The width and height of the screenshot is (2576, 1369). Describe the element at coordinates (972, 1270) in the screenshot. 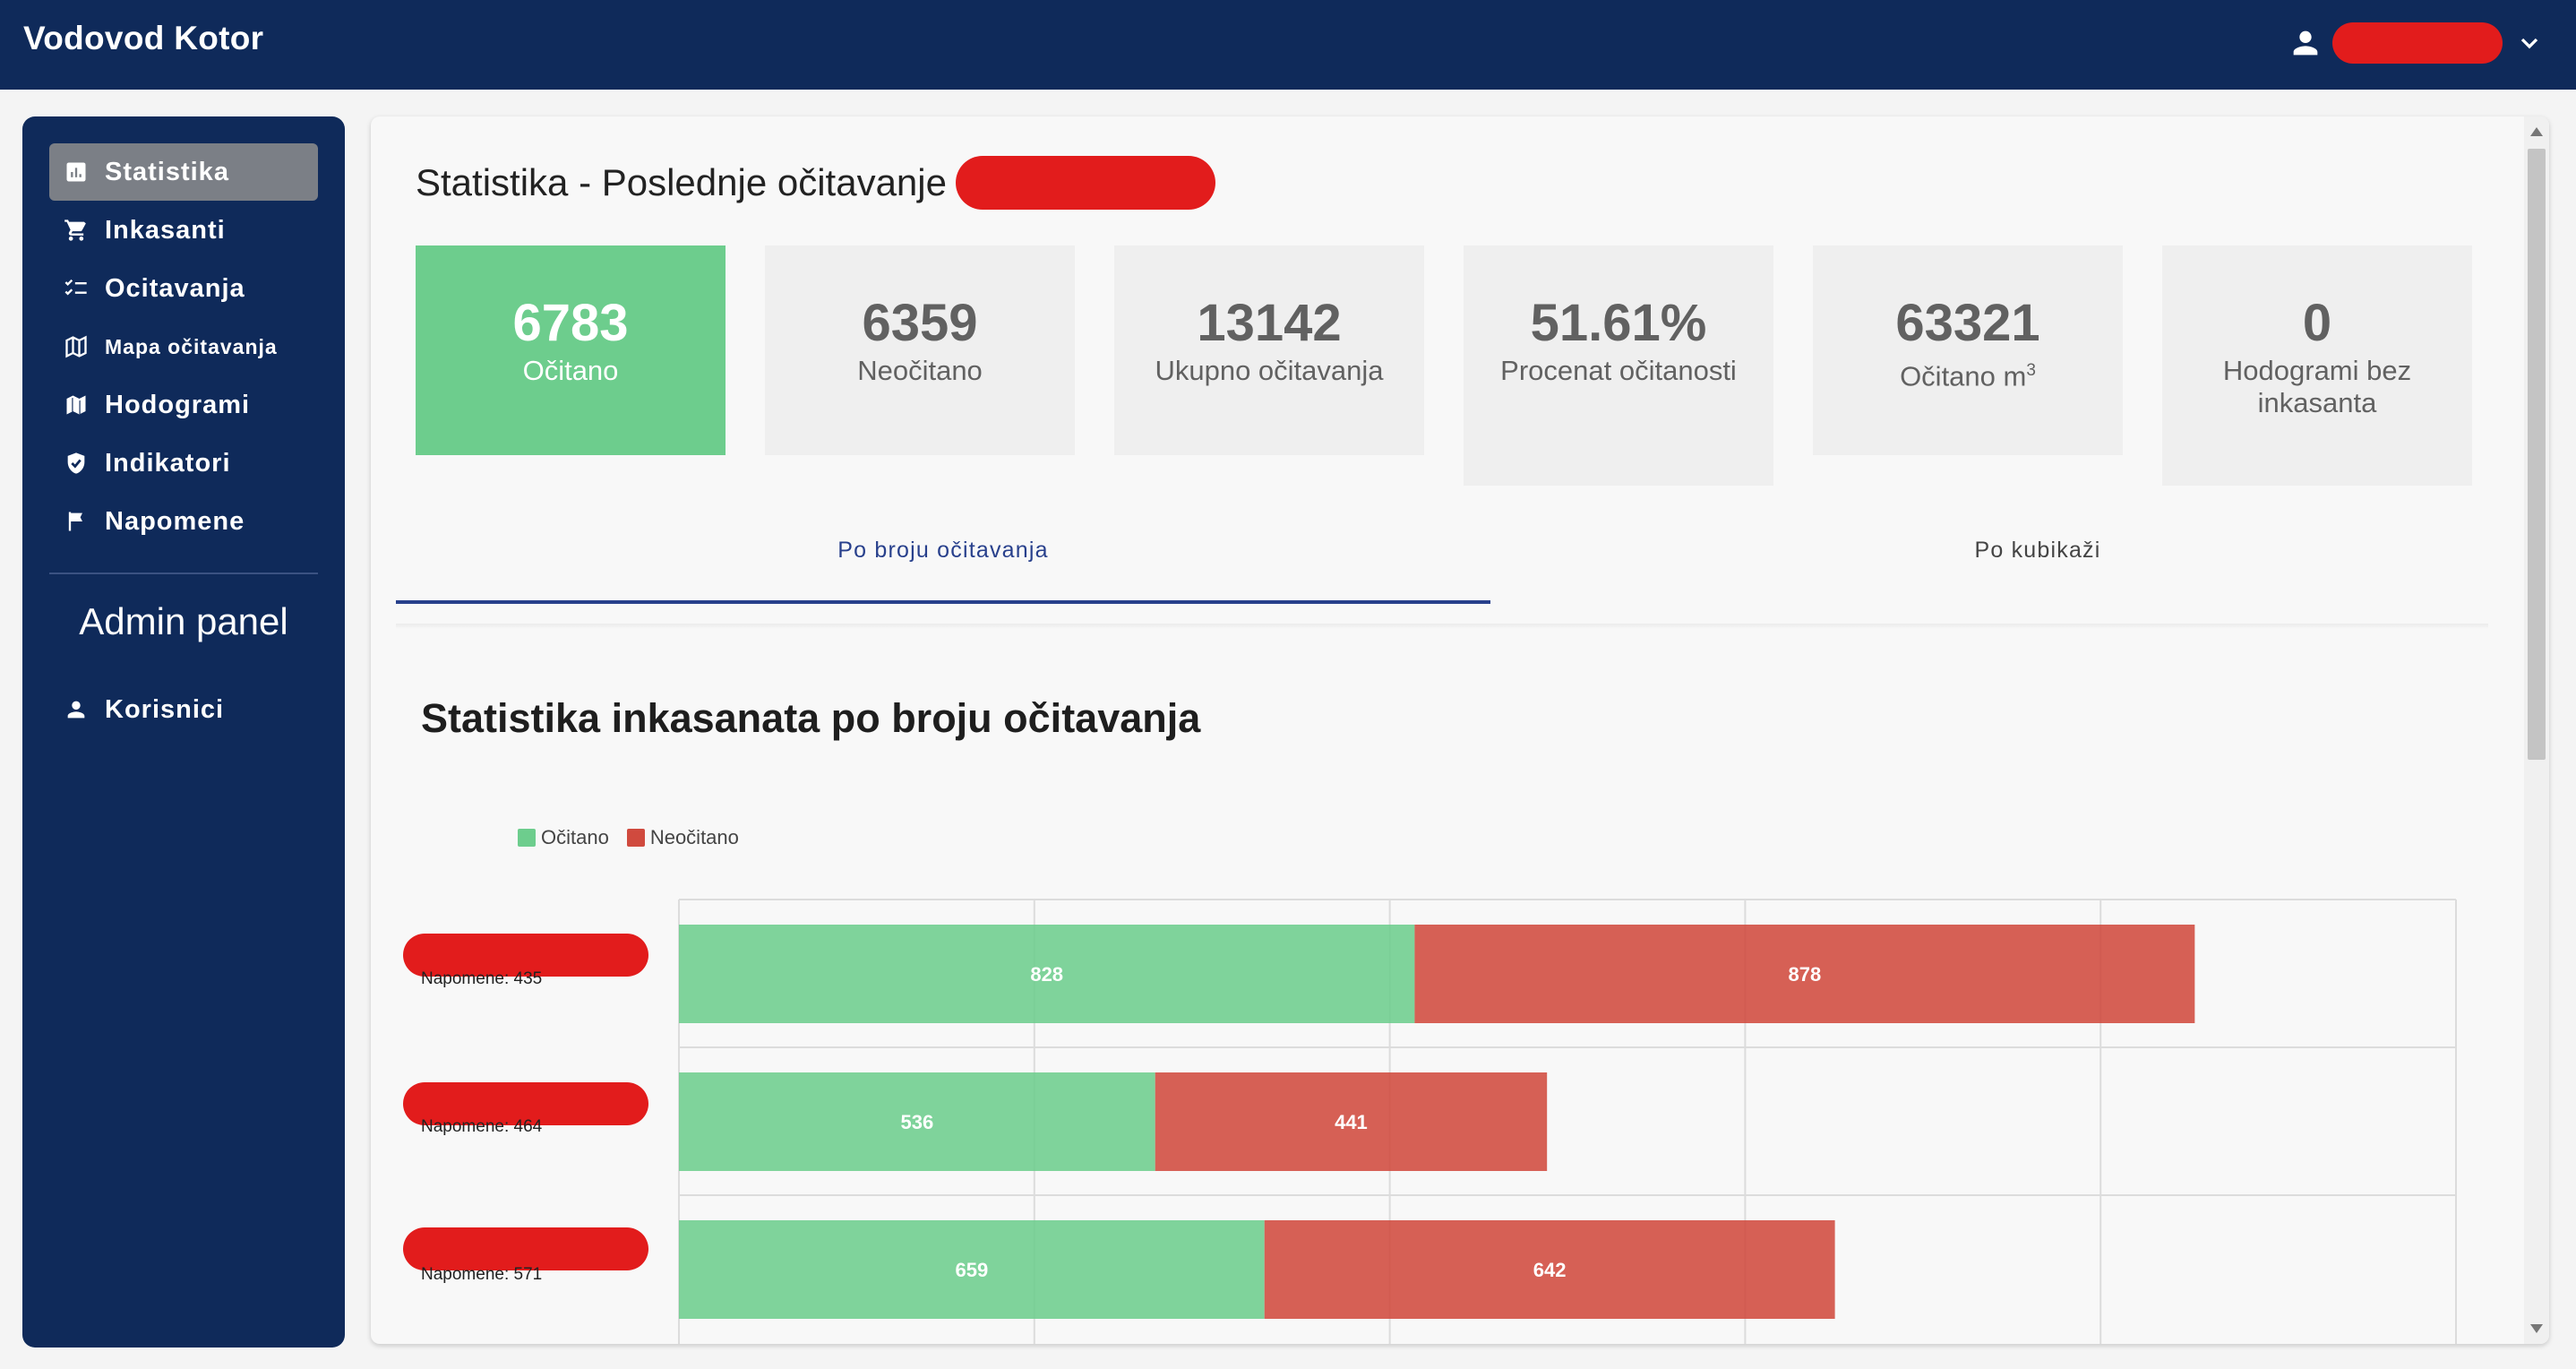

I see `bar-value-label: 659` at that location.